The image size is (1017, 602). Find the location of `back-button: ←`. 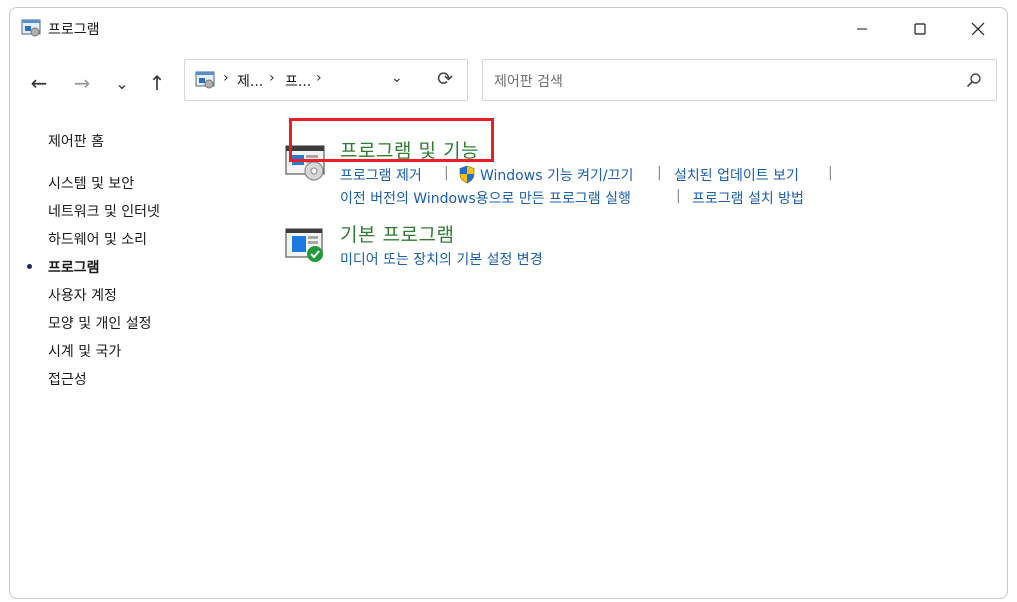

back-button: ← is located at coordinates (39, 83).